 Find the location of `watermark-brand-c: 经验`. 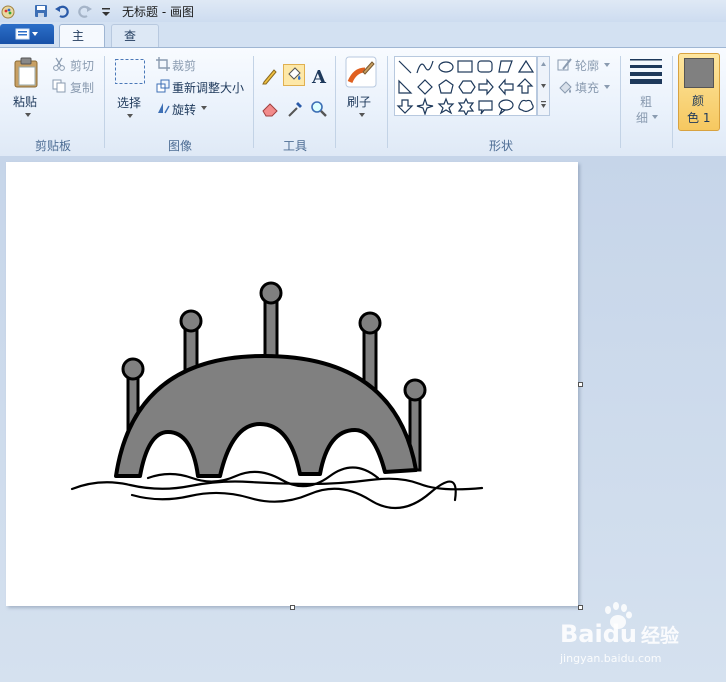

watermark-brand-c: 经验 is located at coordinates (659, 636).